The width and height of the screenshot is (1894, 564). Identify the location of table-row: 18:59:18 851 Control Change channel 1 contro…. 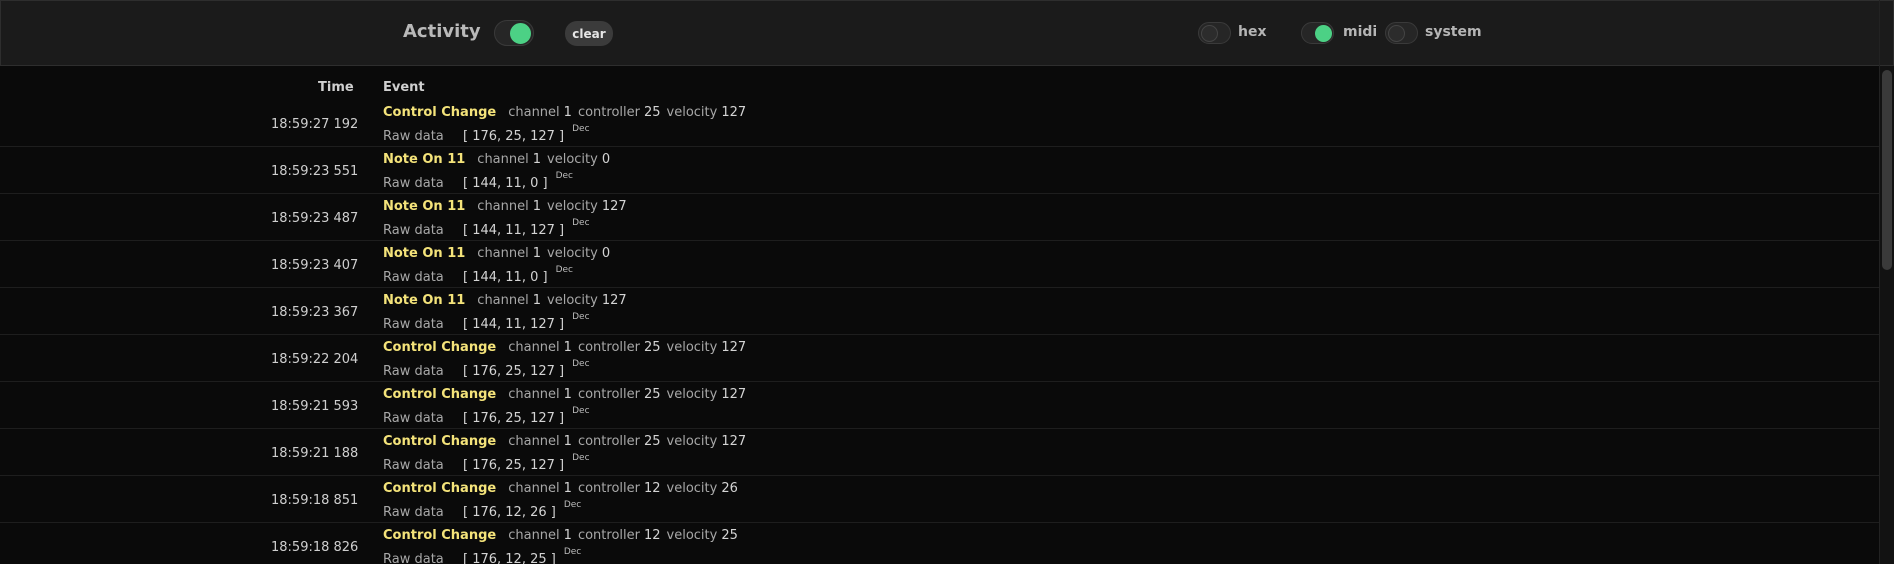
(940, 499).